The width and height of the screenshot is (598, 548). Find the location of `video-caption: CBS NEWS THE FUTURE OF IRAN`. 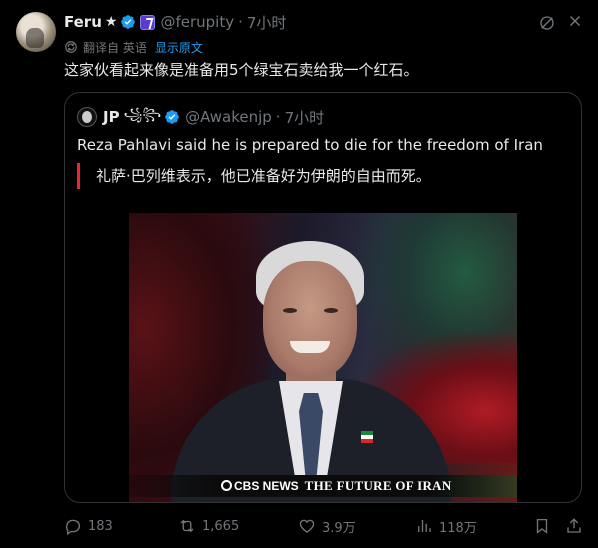

video-caption: CBS NEWS THE FUTURE OF IRAN is located at coordinates (336, 486).